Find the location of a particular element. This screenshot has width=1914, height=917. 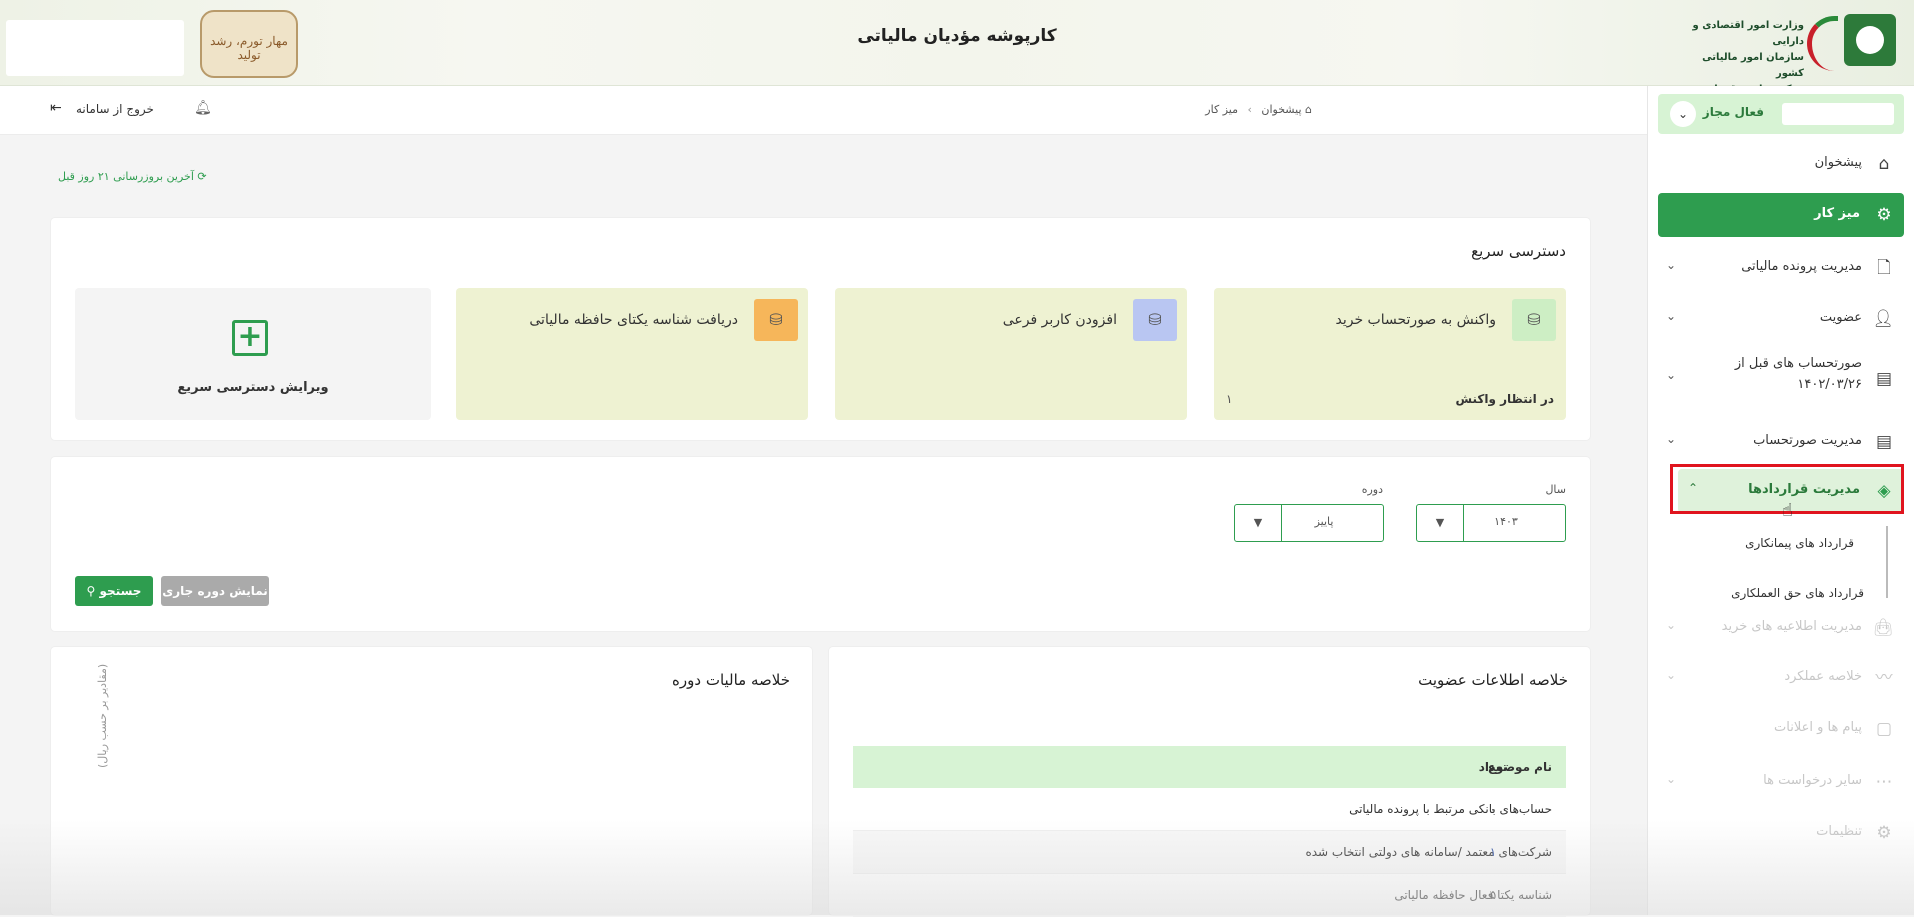

sidebar-item-label: عضویت is located at coordinates (1840, 317).